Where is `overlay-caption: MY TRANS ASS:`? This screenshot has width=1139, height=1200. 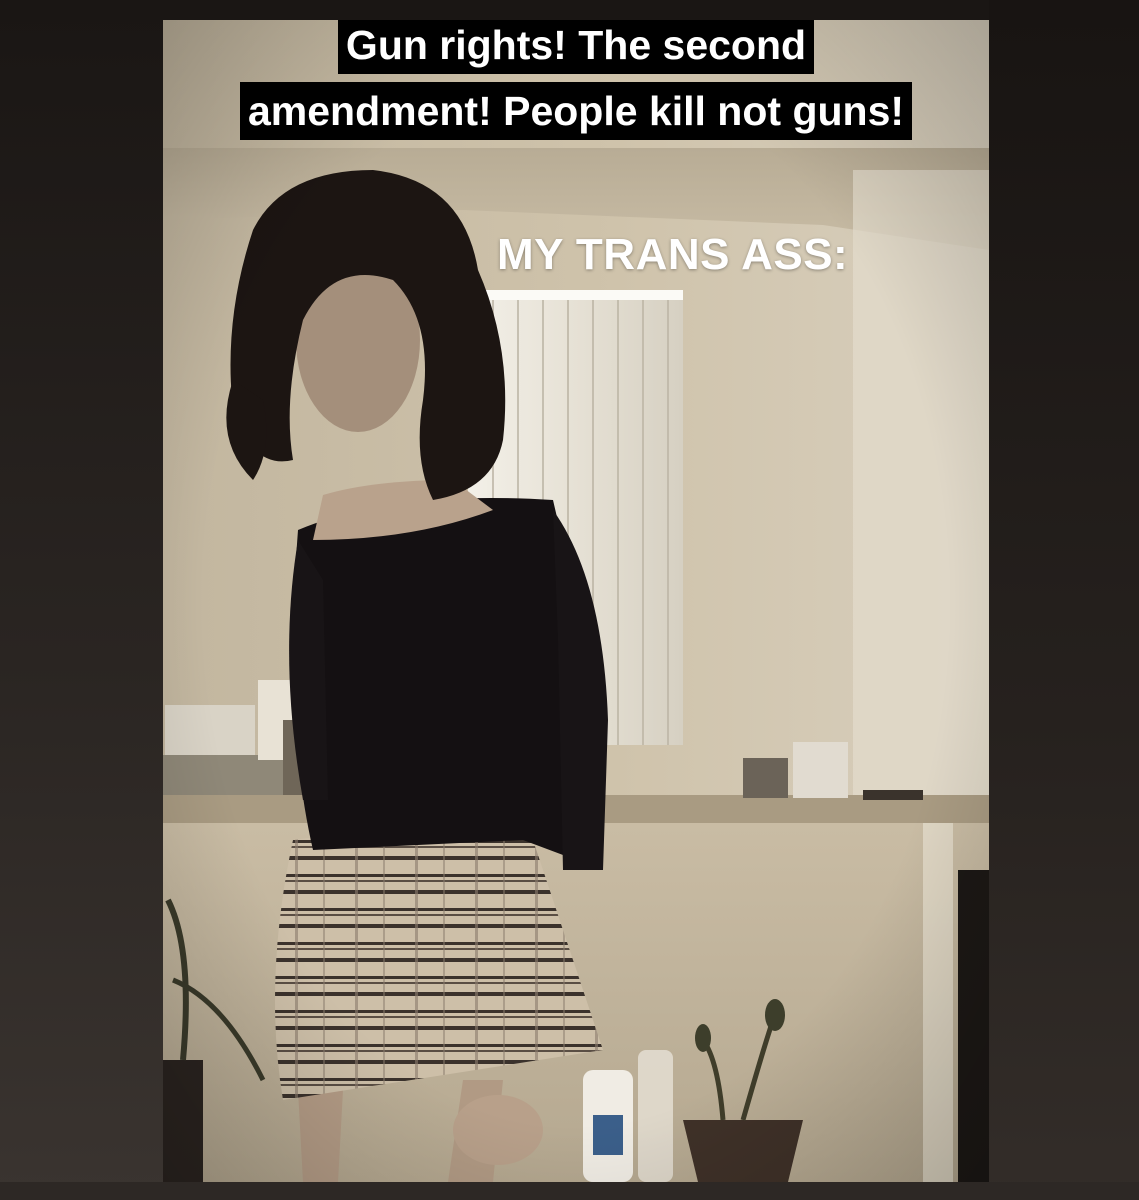 overlay-caption: MY TRANS ASS: is located at coordinates (673, 254).